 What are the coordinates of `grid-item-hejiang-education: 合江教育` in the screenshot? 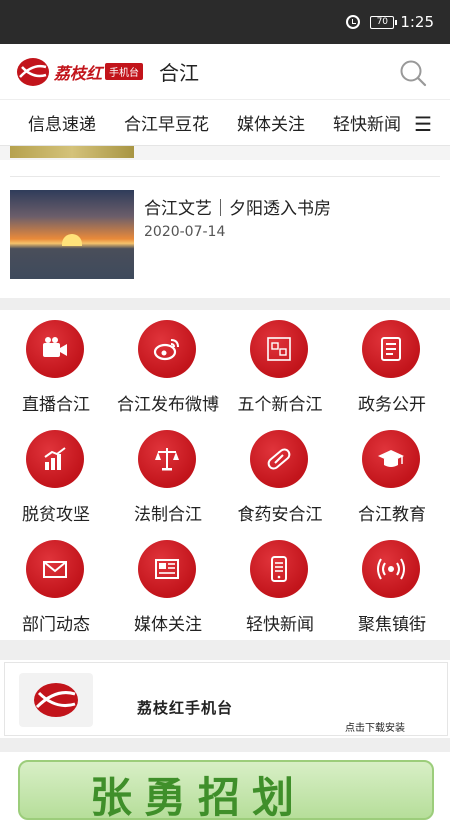 It's located at (392, 475).